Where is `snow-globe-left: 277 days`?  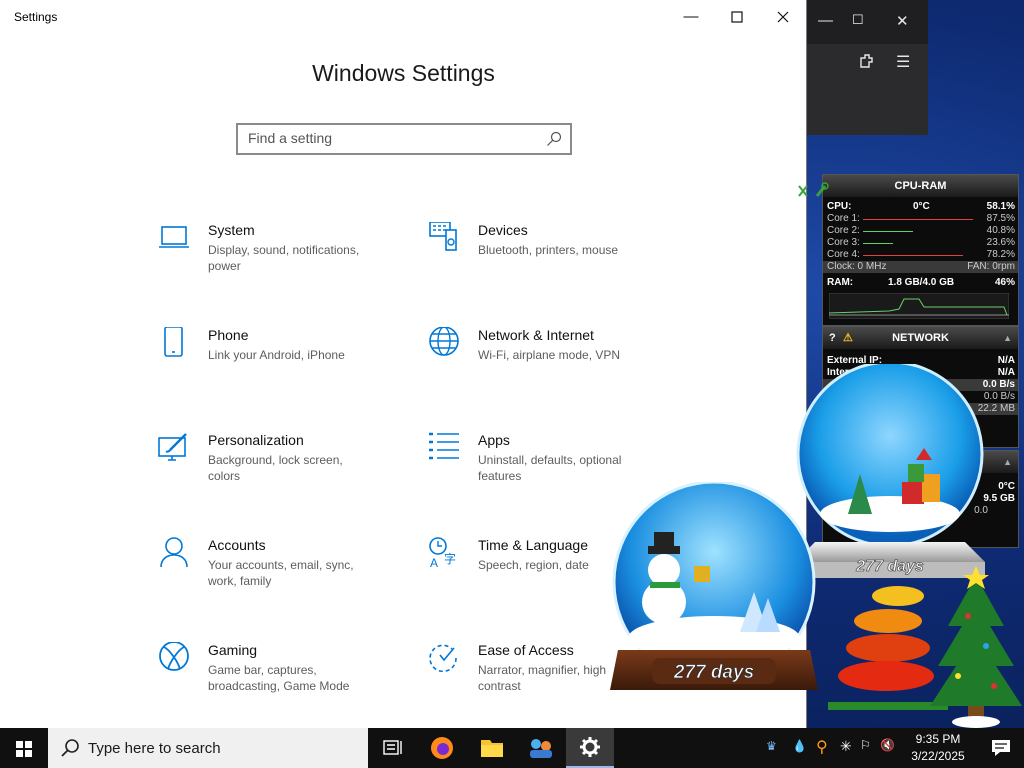 snow-globe-left: 277 days is located at coordinates (714, 586).